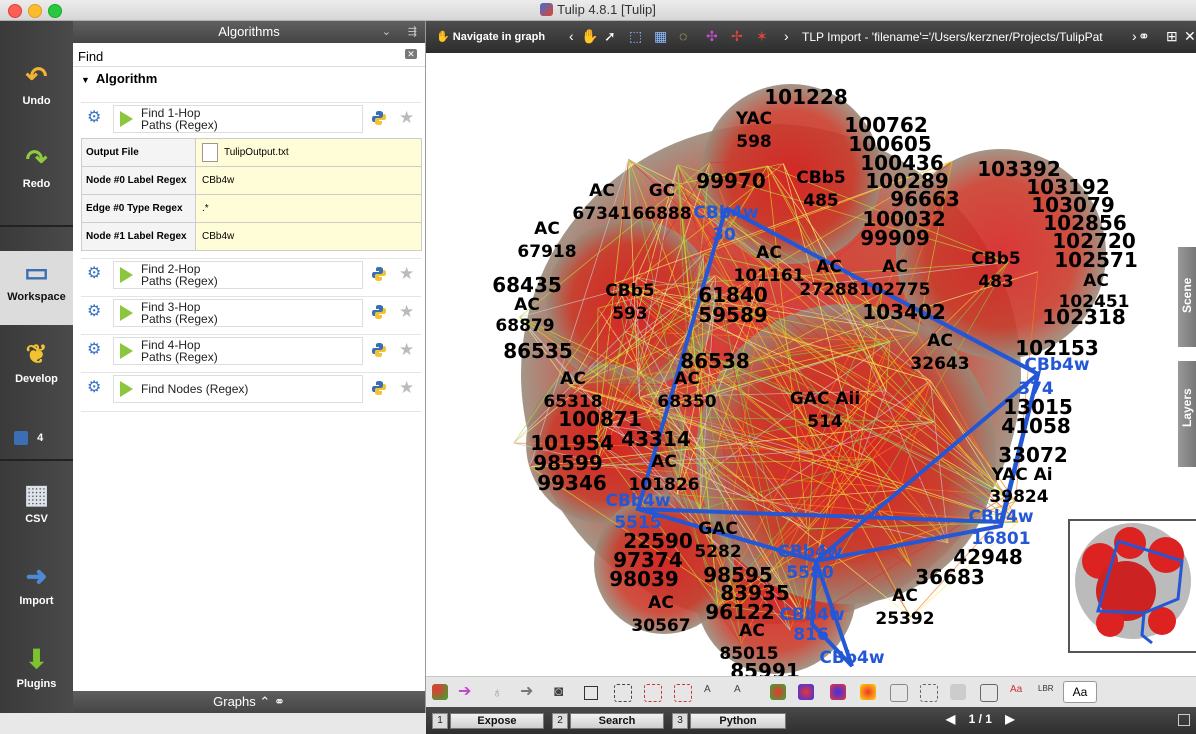  I want to click on node-label: 36683, so click(950, 577).